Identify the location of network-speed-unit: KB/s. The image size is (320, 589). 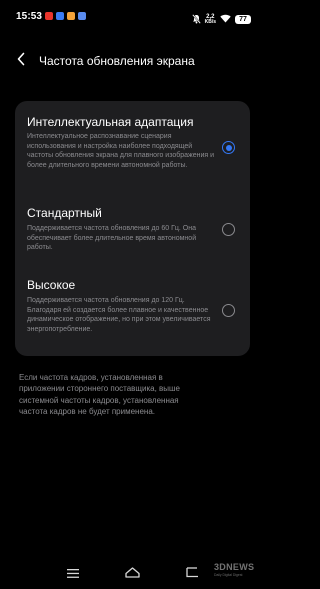
(210, 21).